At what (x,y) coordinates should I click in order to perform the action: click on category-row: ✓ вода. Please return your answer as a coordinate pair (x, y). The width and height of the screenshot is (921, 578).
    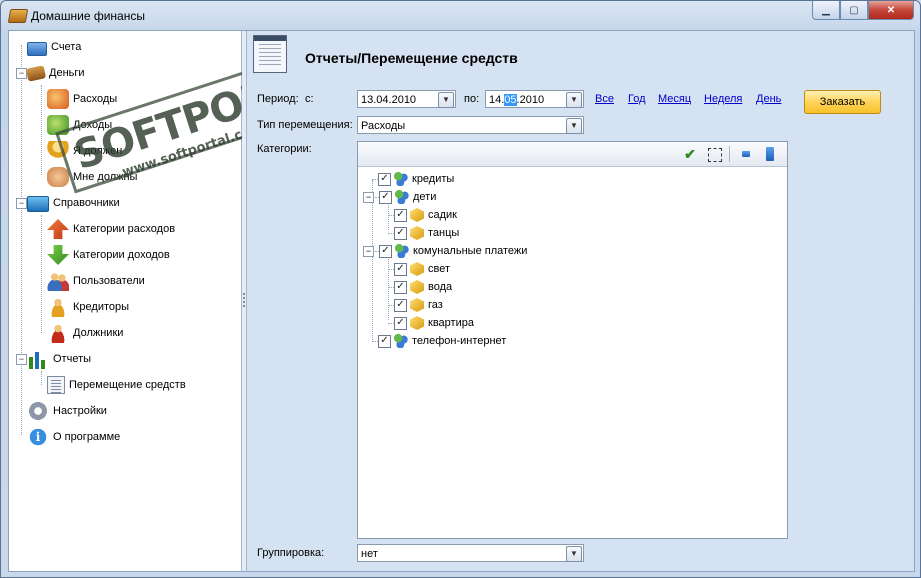
    Looking at the image, I should click on (420, 287).